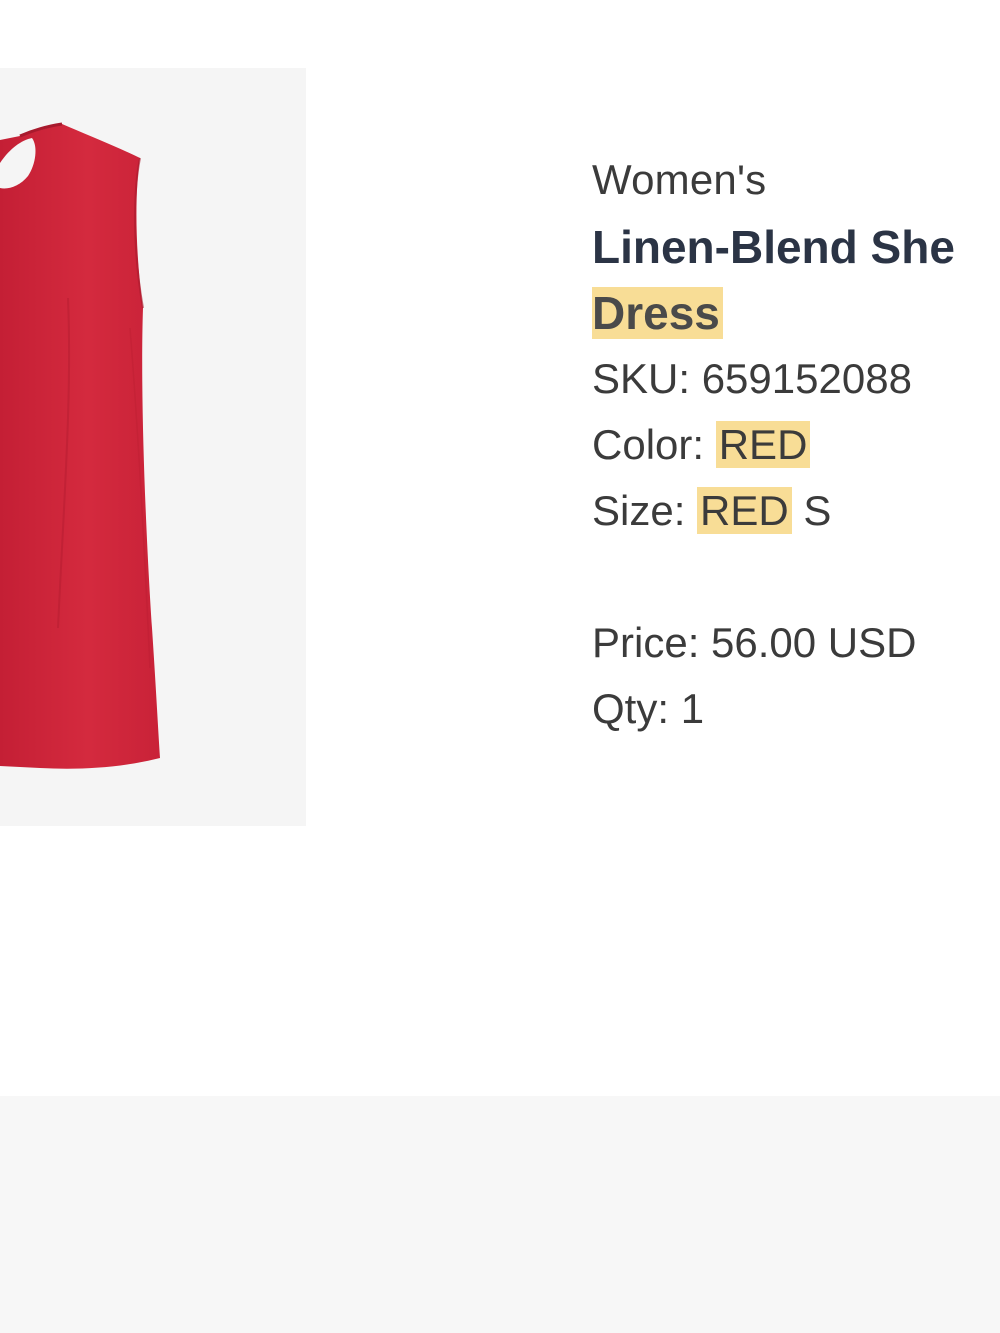  I want to click on price-value: 56.00 USD, so click(814, 642).